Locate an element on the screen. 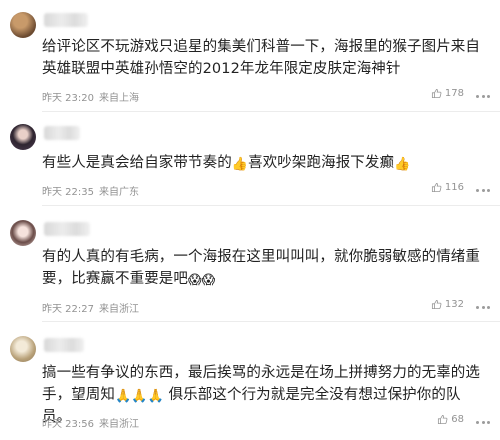 The height and width of the screenshot is (440, 500). comment-text: 有些人是真会给自家带节奏的👍喜欢吵架跑海报下发癫👍 is located at coordinates (262, 163).